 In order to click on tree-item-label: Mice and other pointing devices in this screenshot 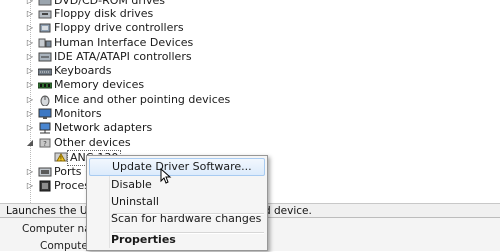, I will do `click(142, 99)`.